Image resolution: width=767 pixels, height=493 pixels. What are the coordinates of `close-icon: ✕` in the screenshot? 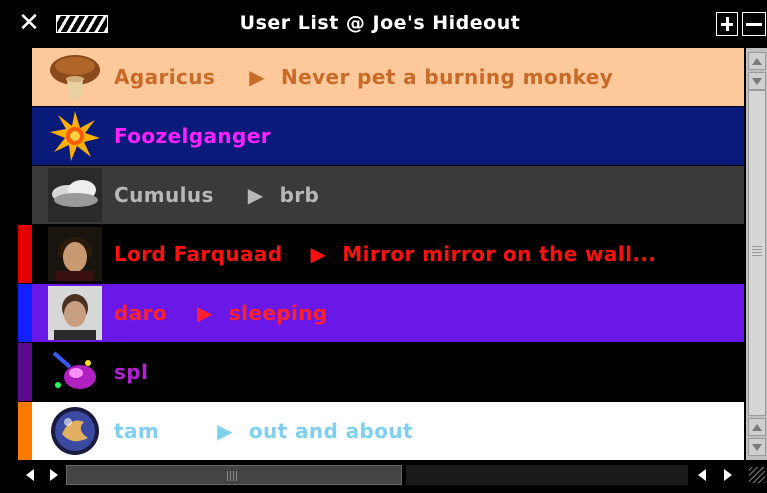 It's located at (29, 23).